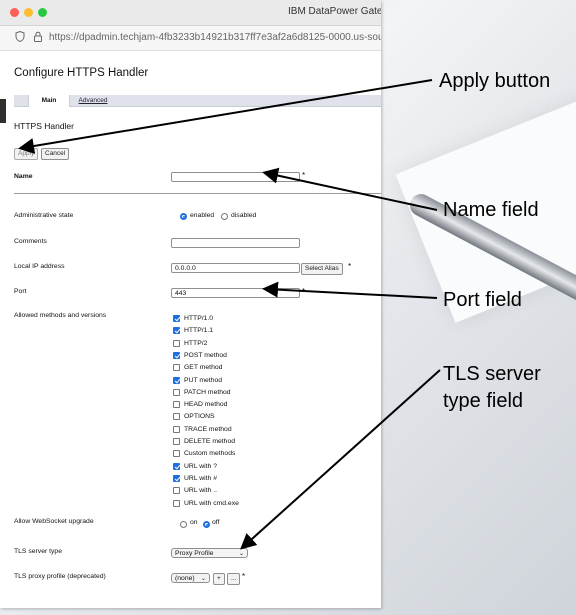  I want to click on method-checkbox-label: PUT method, so click(203, 380).